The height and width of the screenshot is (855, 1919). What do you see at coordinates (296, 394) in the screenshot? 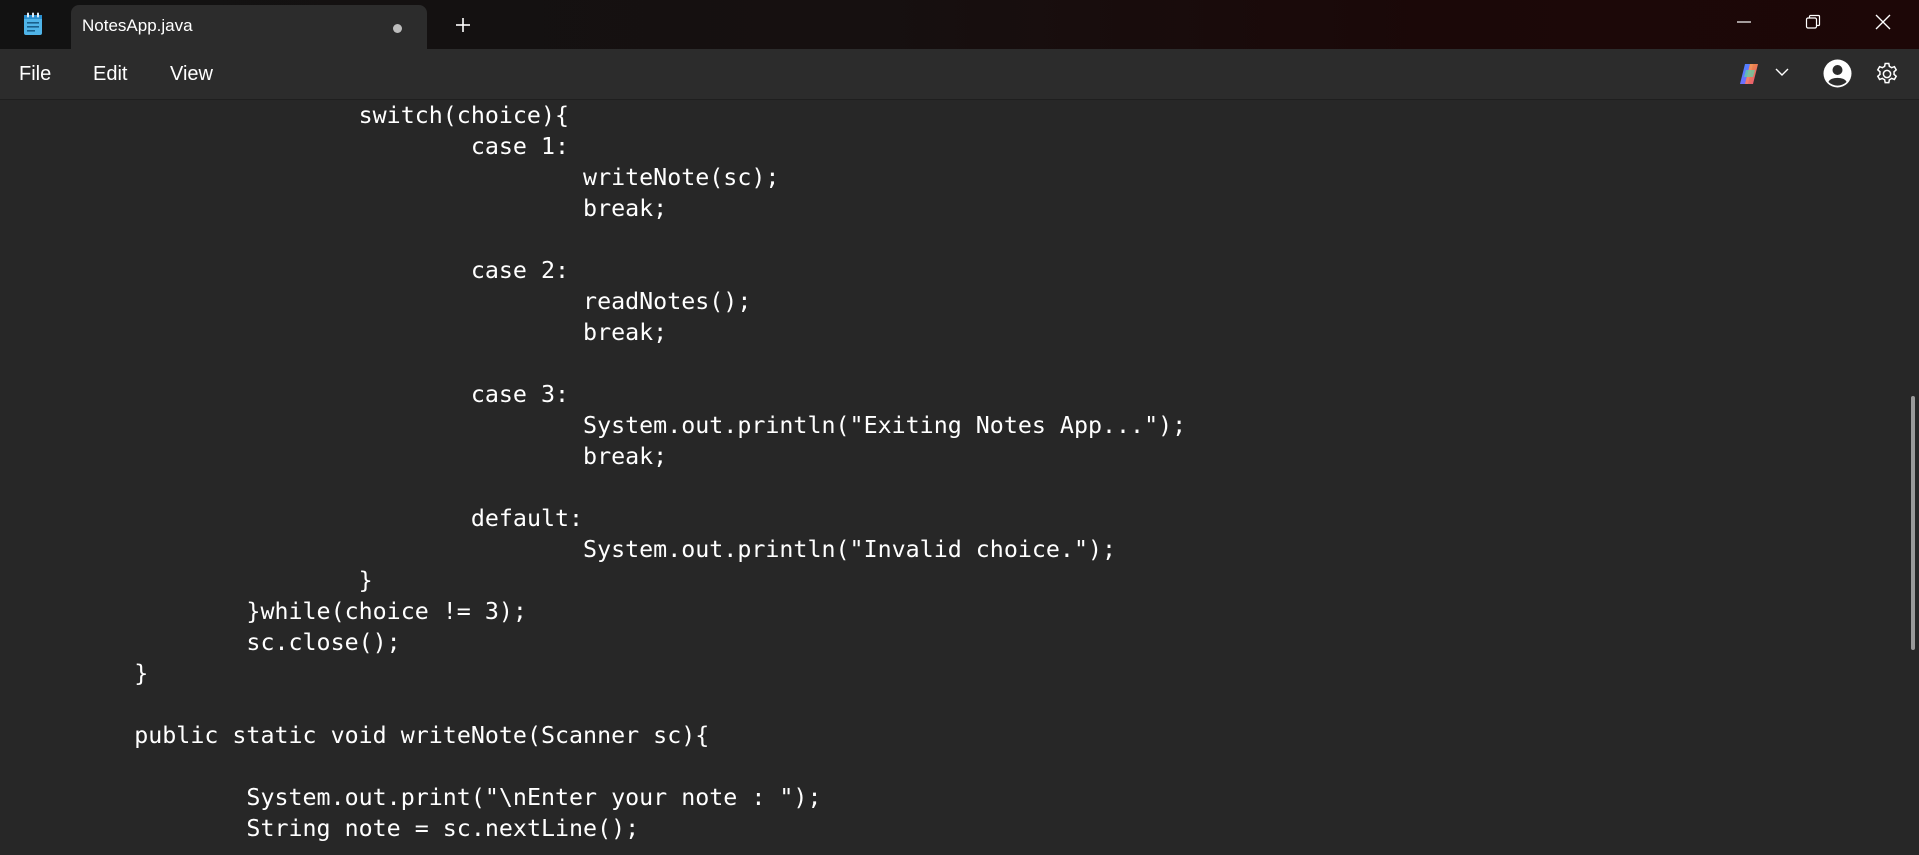
I see `code-line: case 3:` at bounding box center [296, 394].